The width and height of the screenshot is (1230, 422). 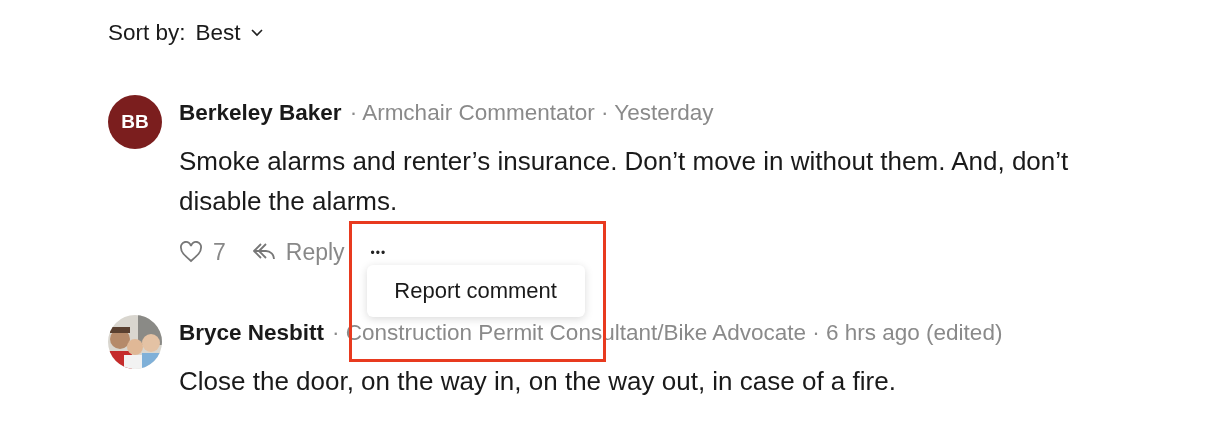 I want to click on comment-text: Smoke alarms and renter’s insurance. Don’t move in without them. And, don’t disable the alarms., so click(x=624, y=181).